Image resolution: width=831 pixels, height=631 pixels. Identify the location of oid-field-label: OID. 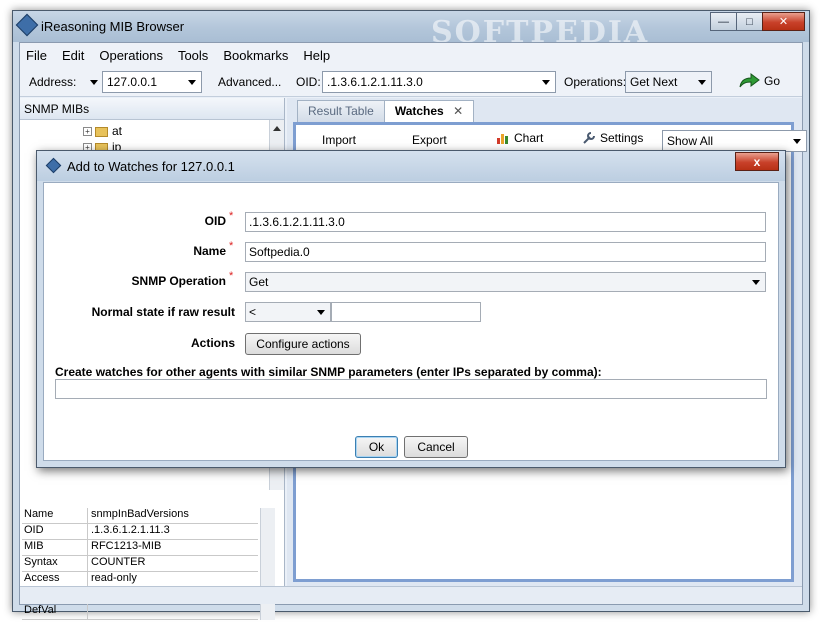
(215, 221).